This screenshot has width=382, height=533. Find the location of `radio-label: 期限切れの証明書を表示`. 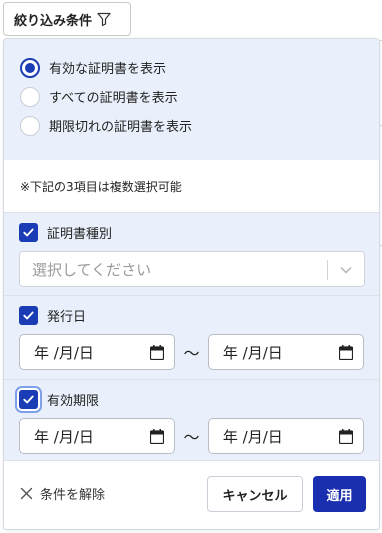

radio-label: 期限切れの証明書を表示 is located at coordinates (121, 127).